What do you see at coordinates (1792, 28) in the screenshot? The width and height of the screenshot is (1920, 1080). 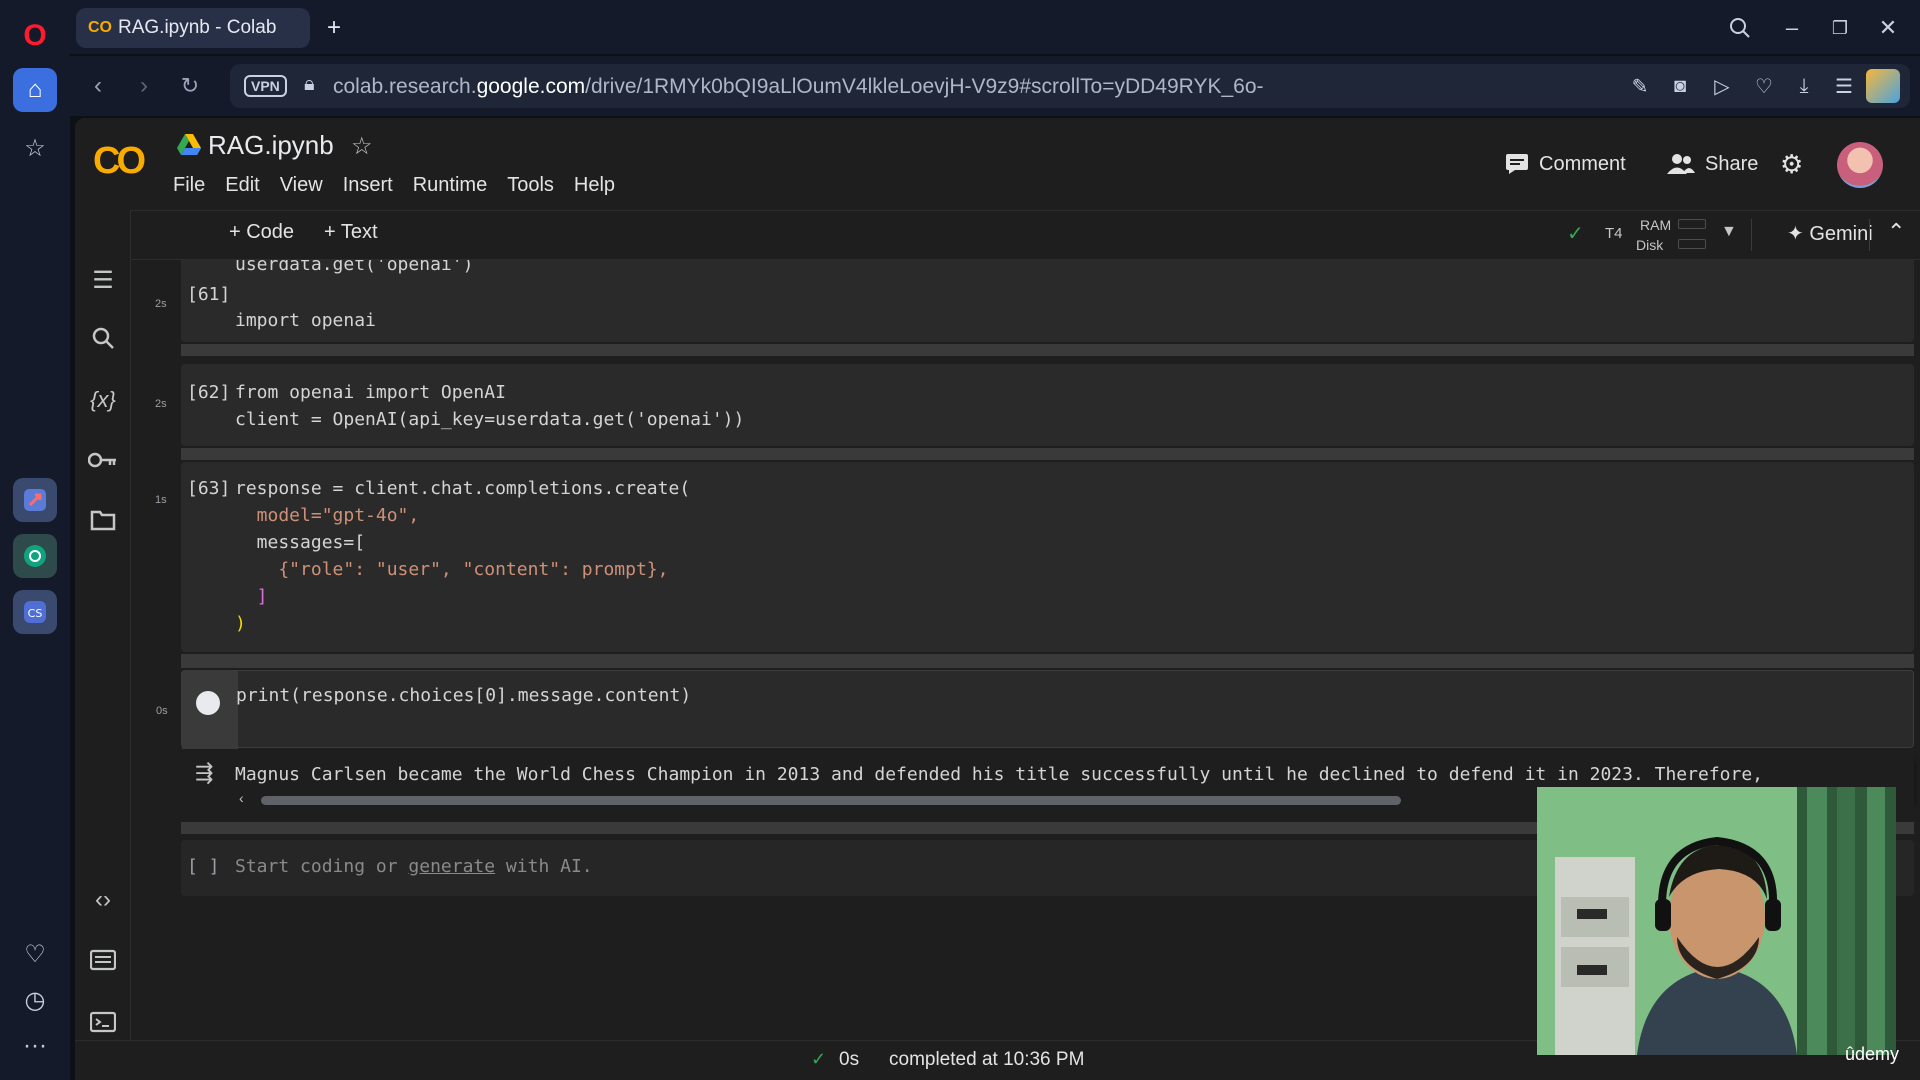 I see `minimize-icon: –` at bounding box center [1792, 28].